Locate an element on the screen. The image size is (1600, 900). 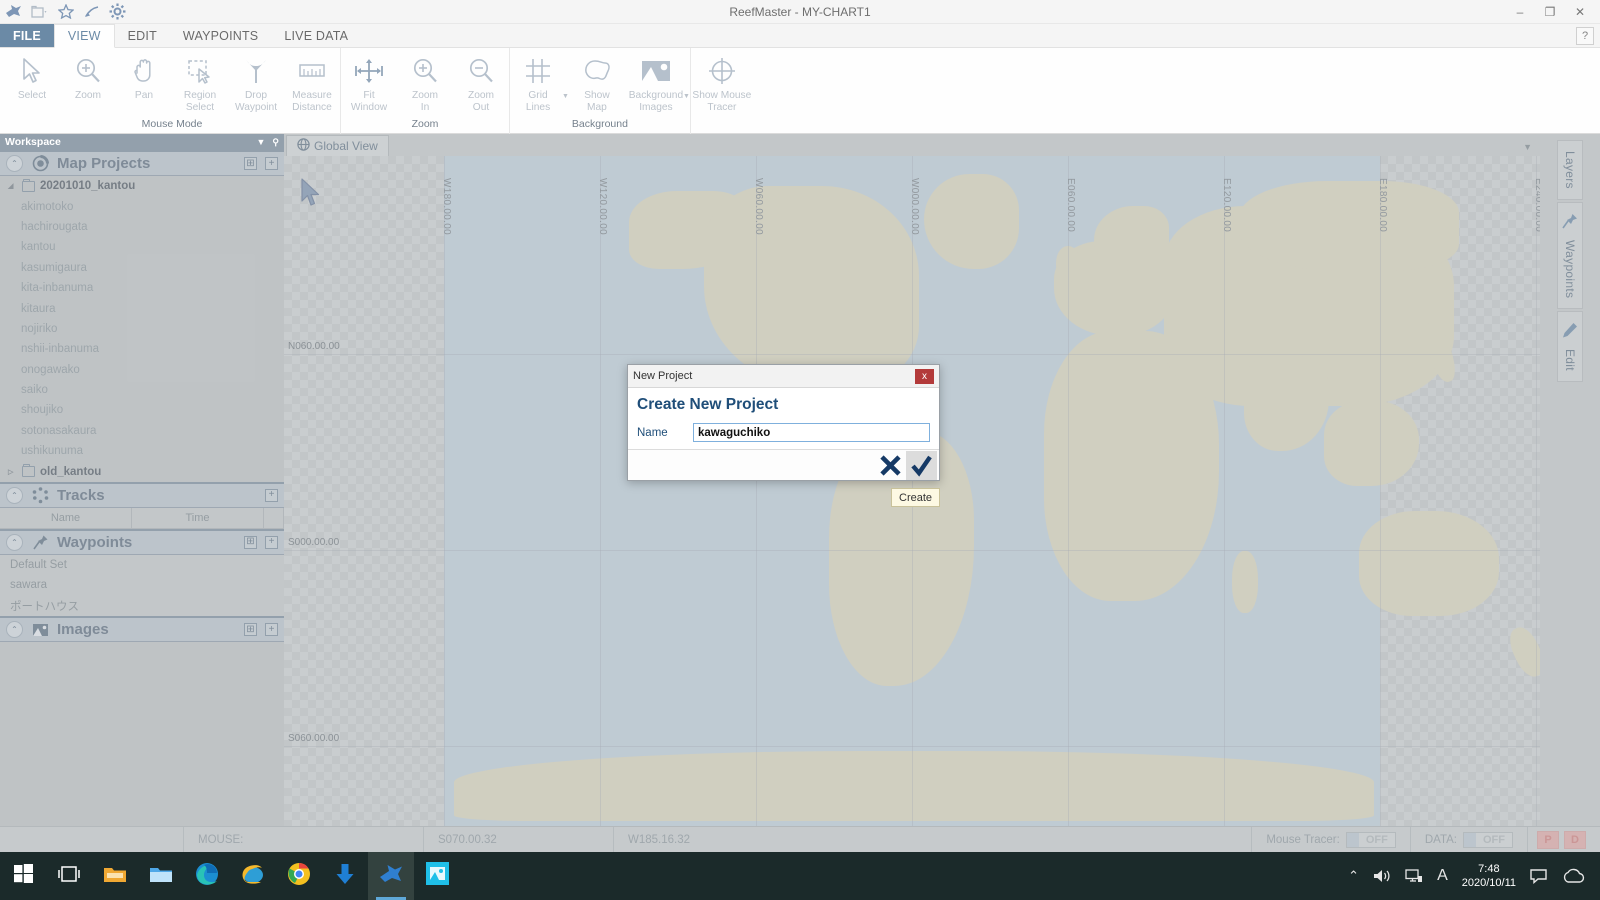
windows-logo-icon is located at coordinates (23, 876).